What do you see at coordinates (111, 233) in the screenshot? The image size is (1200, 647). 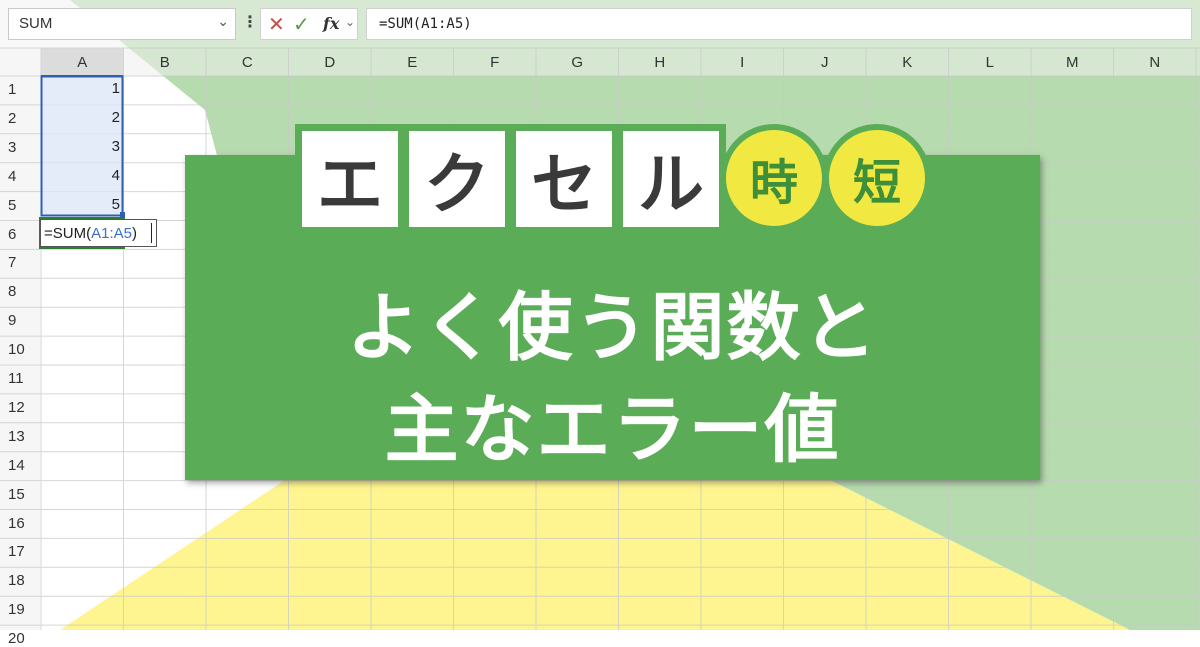 I see `formula-range-ref: A1:A5` at bounding box center [111, 233].